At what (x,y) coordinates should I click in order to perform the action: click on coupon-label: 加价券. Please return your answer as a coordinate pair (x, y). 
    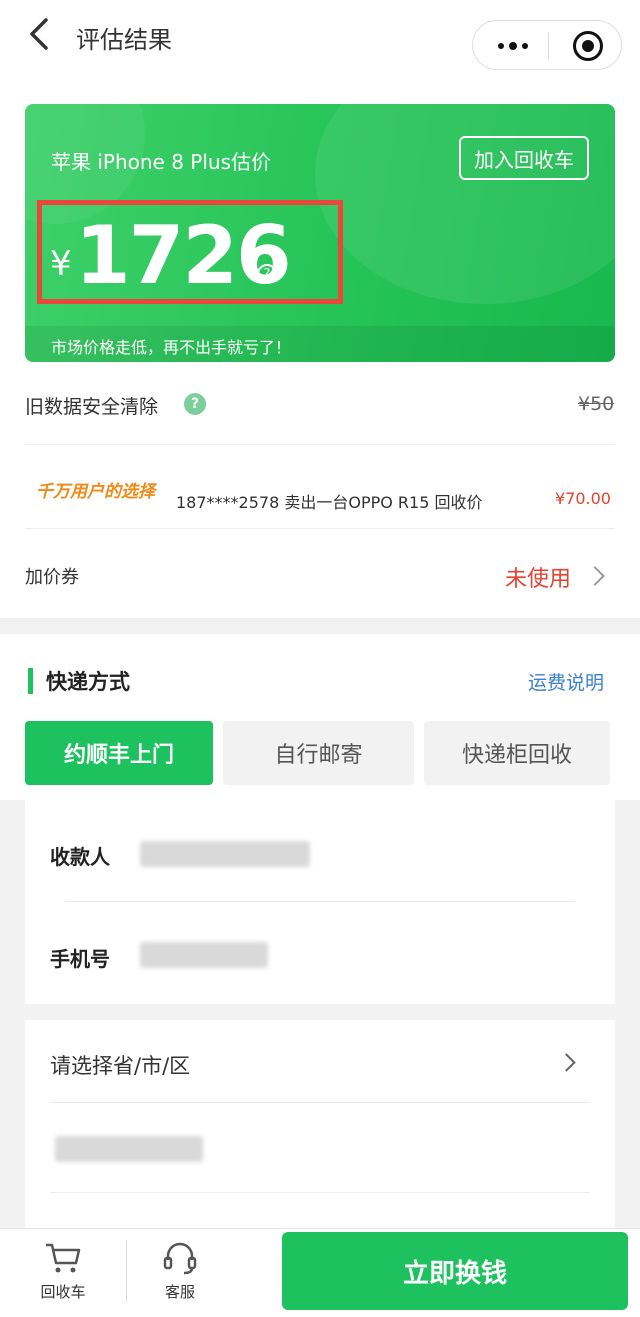
    Looking at the image, I should click on (52, 577).